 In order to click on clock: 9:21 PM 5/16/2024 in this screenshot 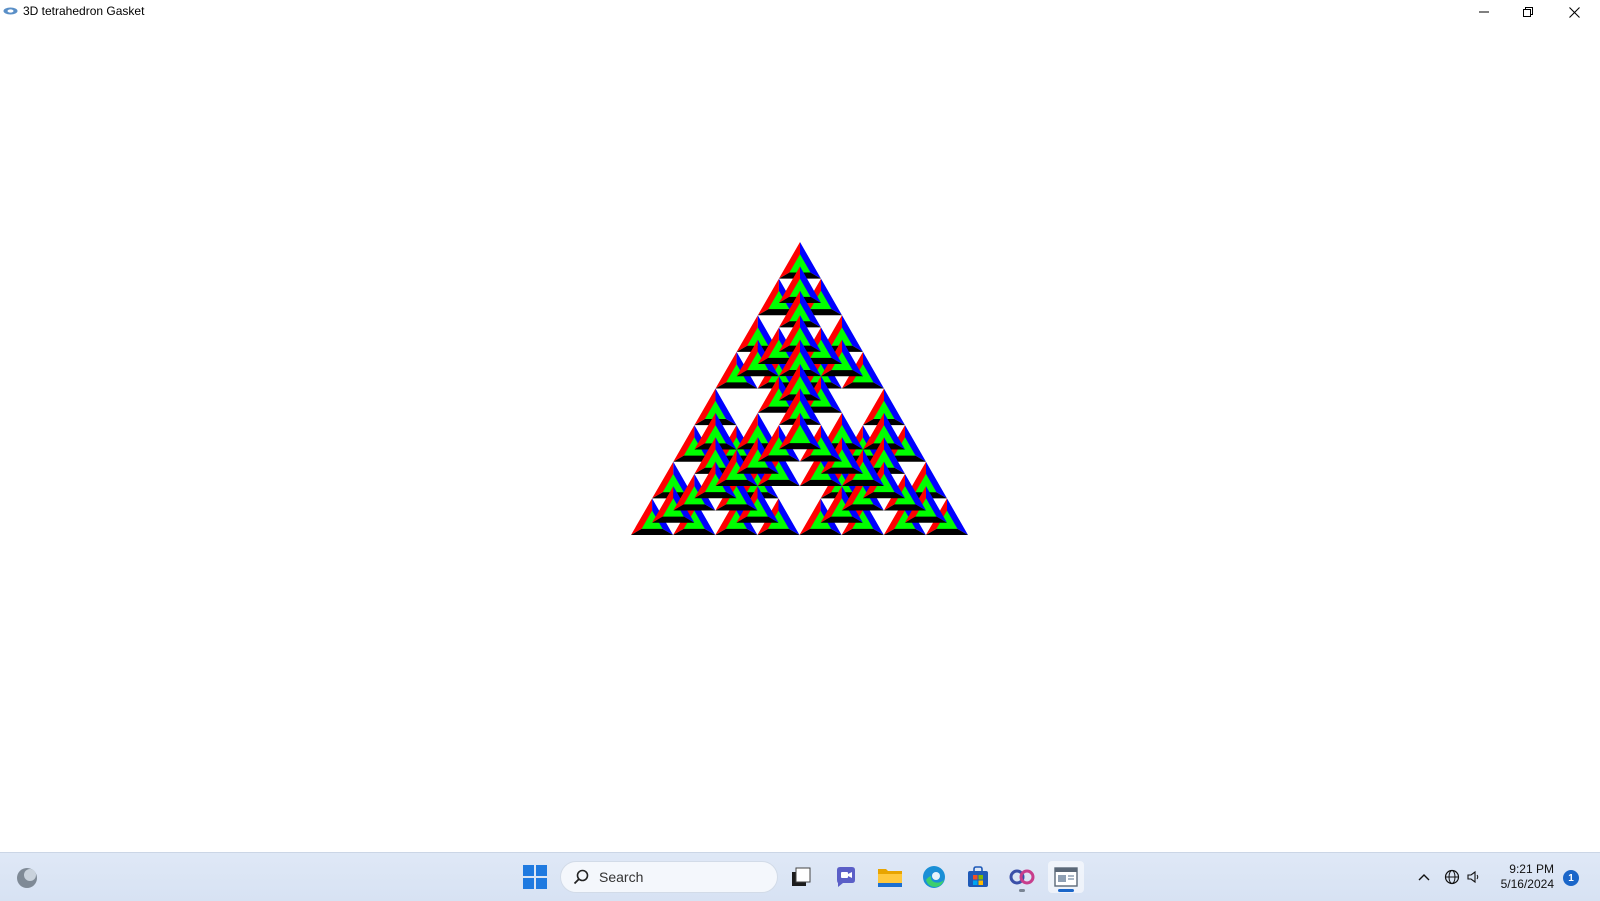, I will do `click(1522, 877)`.